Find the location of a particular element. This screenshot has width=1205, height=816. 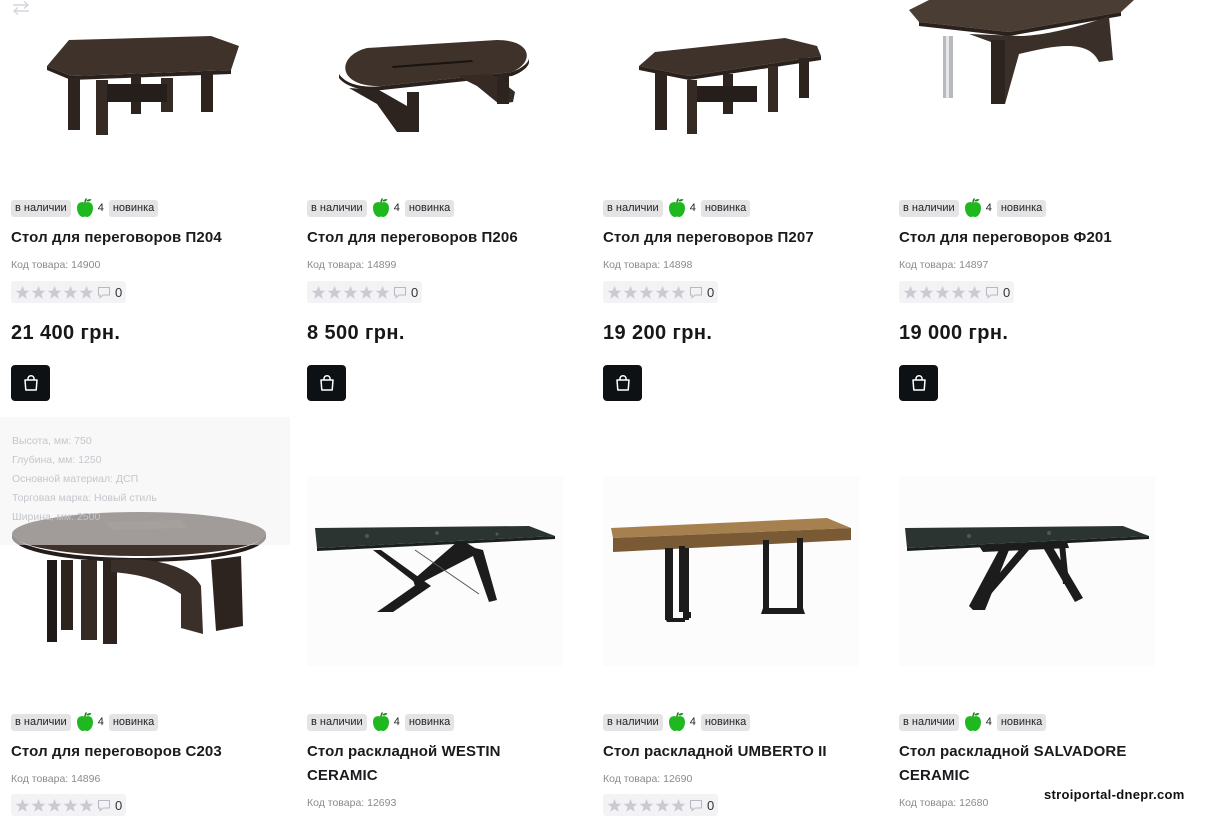

product-title: Стол для переговоров Ф201 is located at coordinates (1034, 238).